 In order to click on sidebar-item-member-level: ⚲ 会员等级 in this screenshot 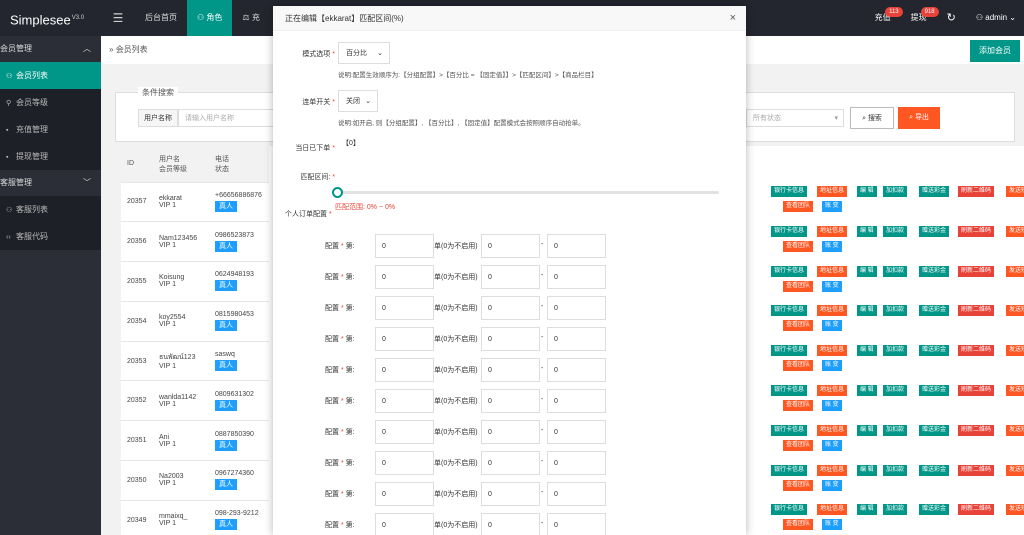, I will do `click(50, 102)`.